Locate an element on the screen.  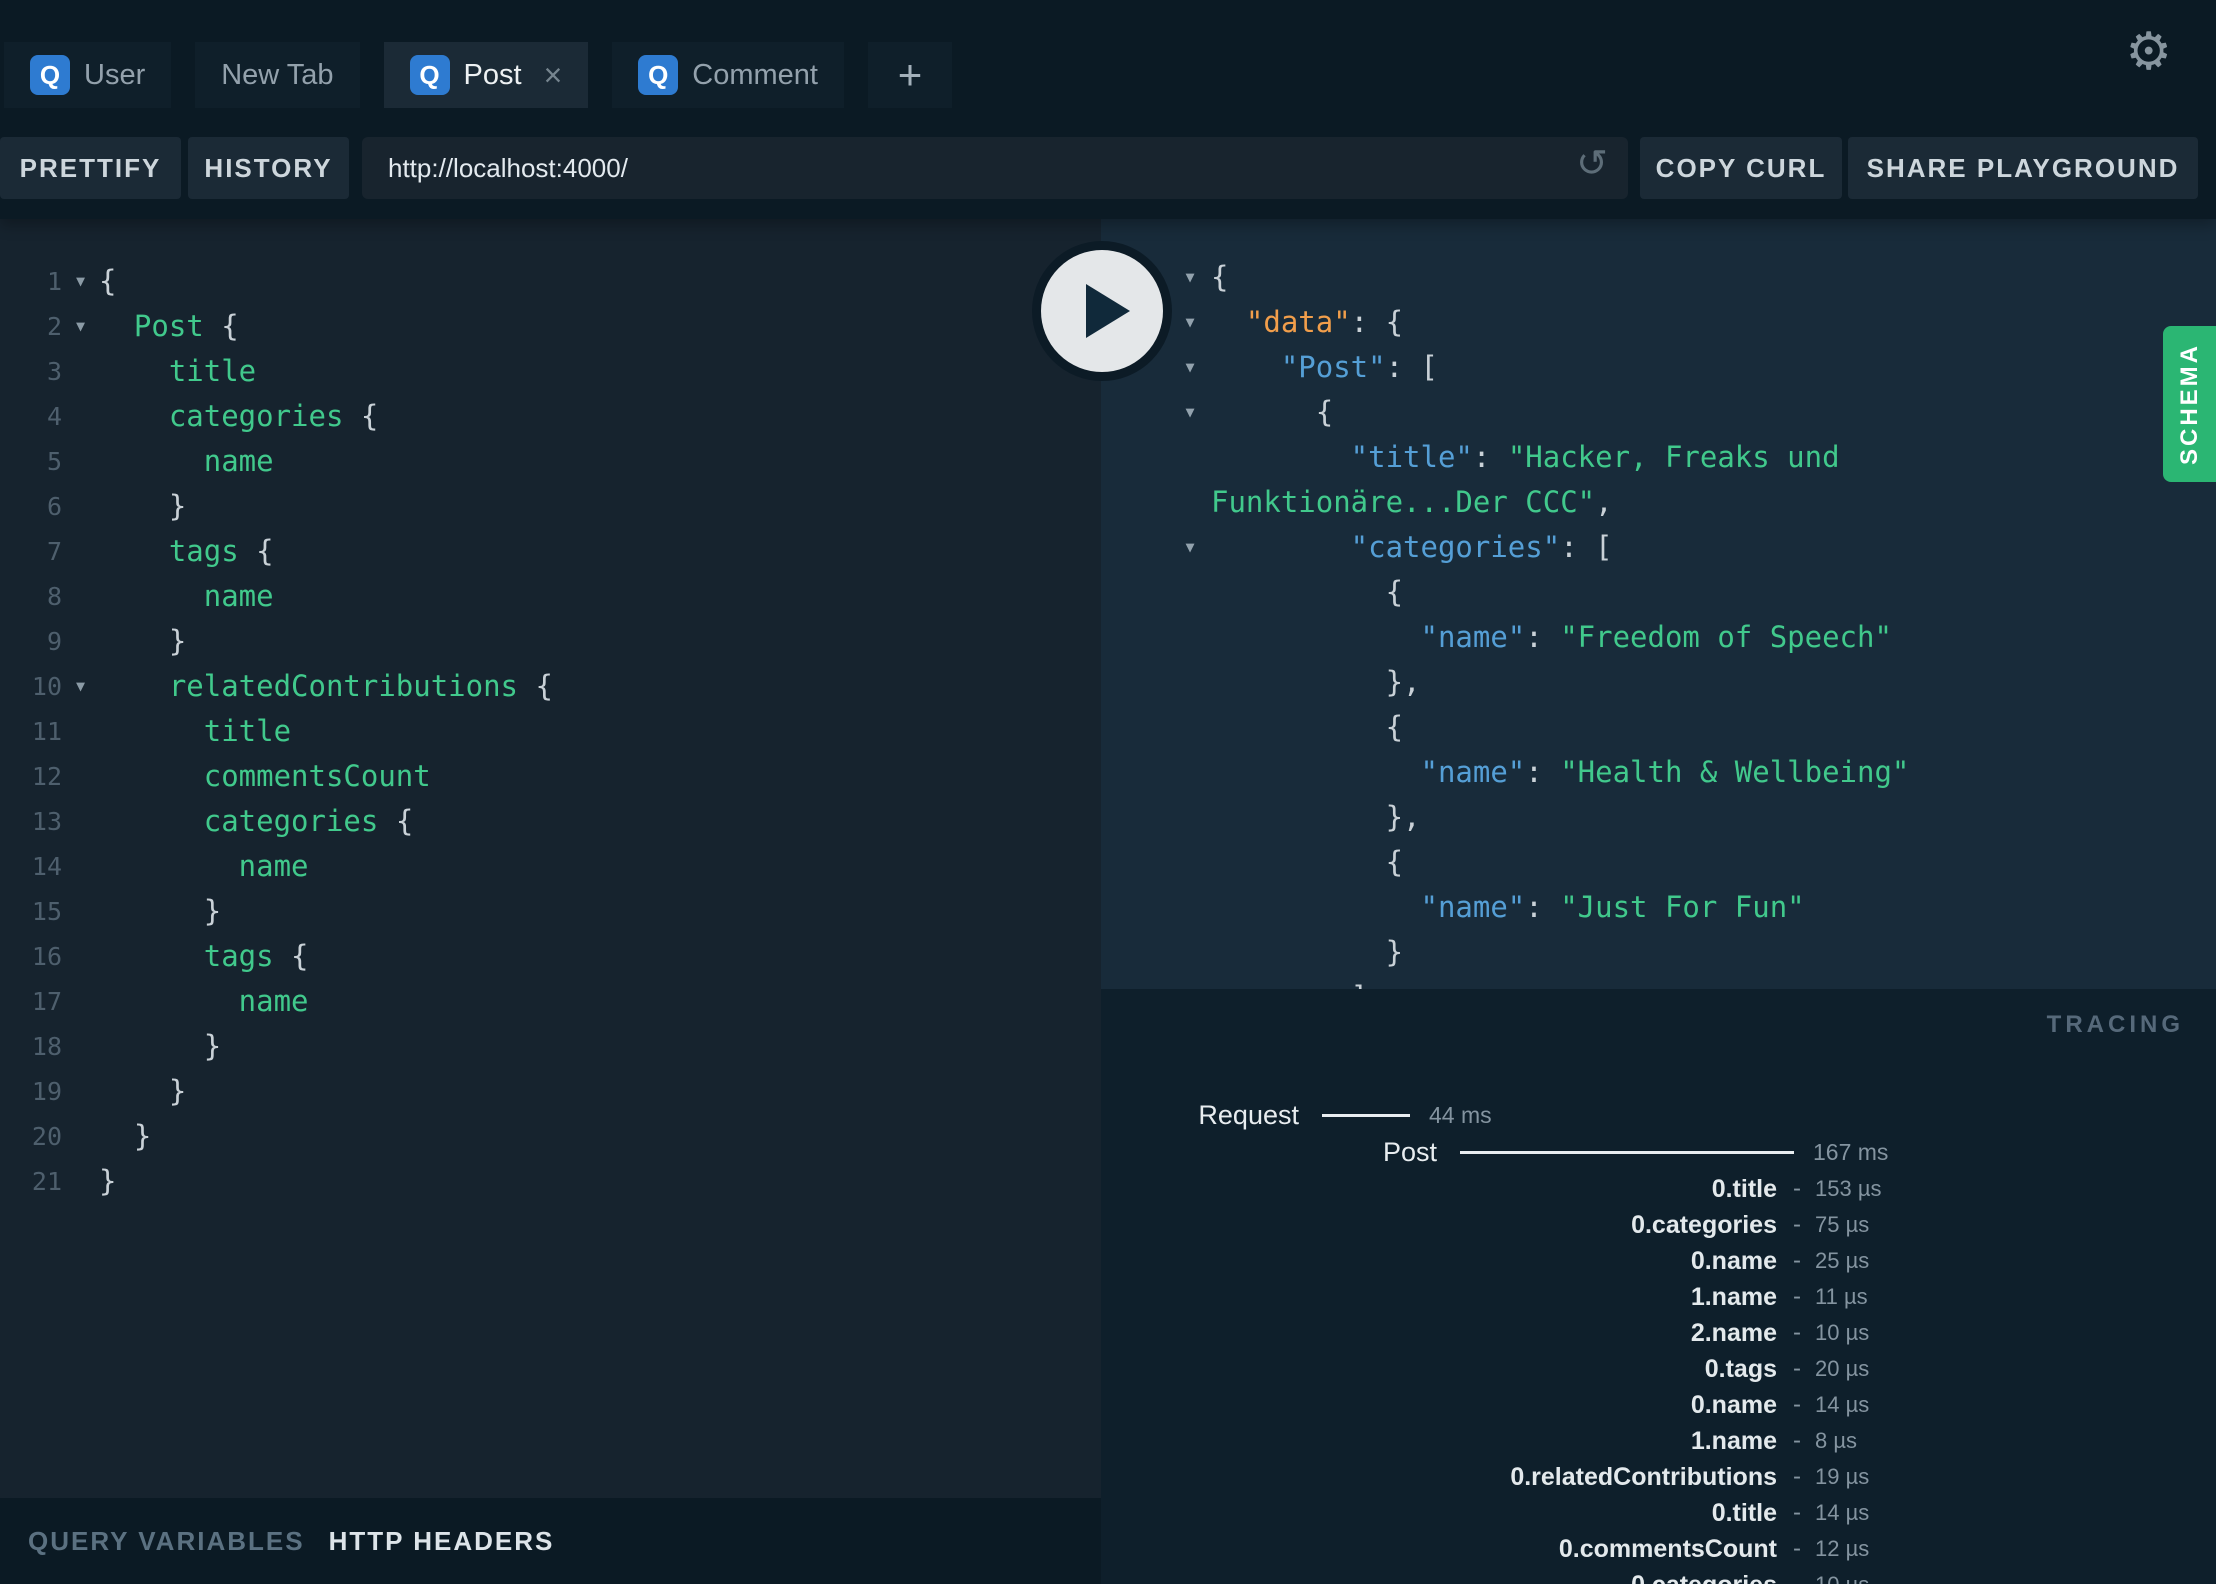
query-line: 12 commentsCount is located at coordinates (550, 776).